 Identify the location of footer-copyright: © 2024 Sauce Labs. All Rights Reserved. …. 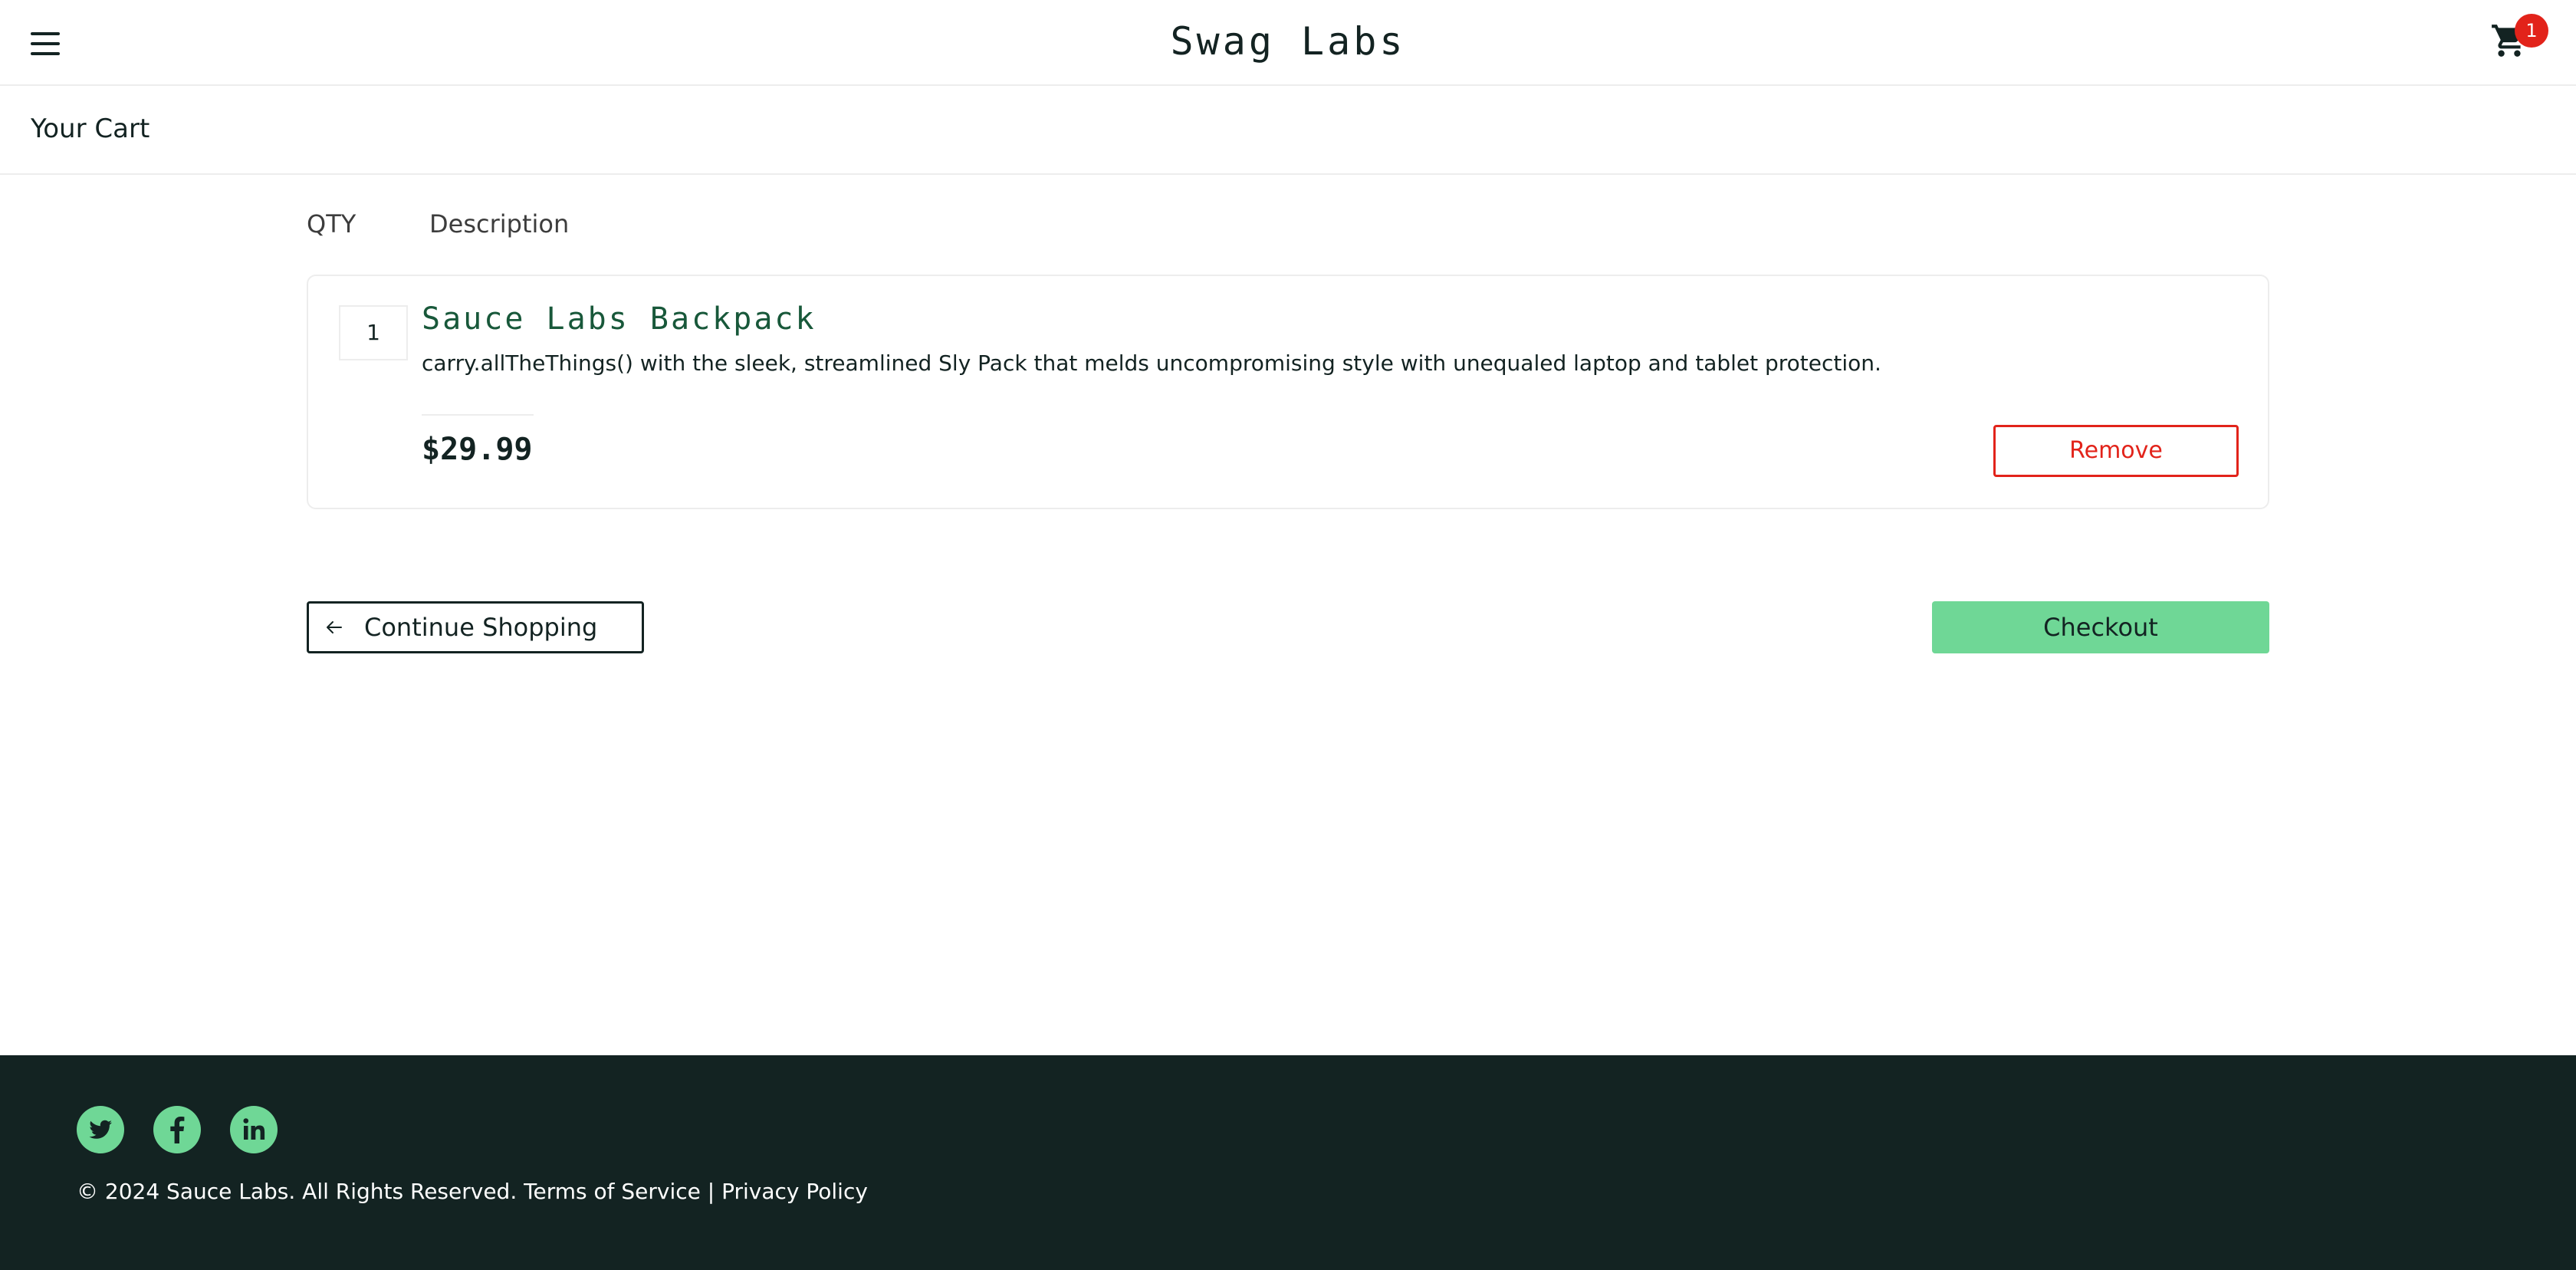
(473, 1191).